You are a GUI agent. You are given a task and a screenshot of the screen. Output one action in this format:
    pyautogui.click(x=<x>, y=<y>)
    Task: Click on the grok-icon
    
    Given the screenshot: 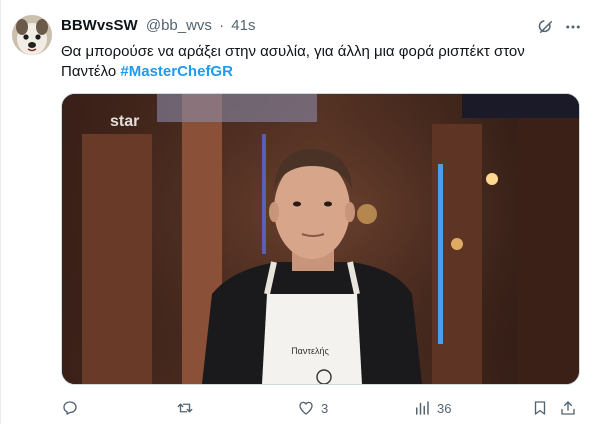 What is the action you would take?
    pyautogui.click(x=546, y=27)
    